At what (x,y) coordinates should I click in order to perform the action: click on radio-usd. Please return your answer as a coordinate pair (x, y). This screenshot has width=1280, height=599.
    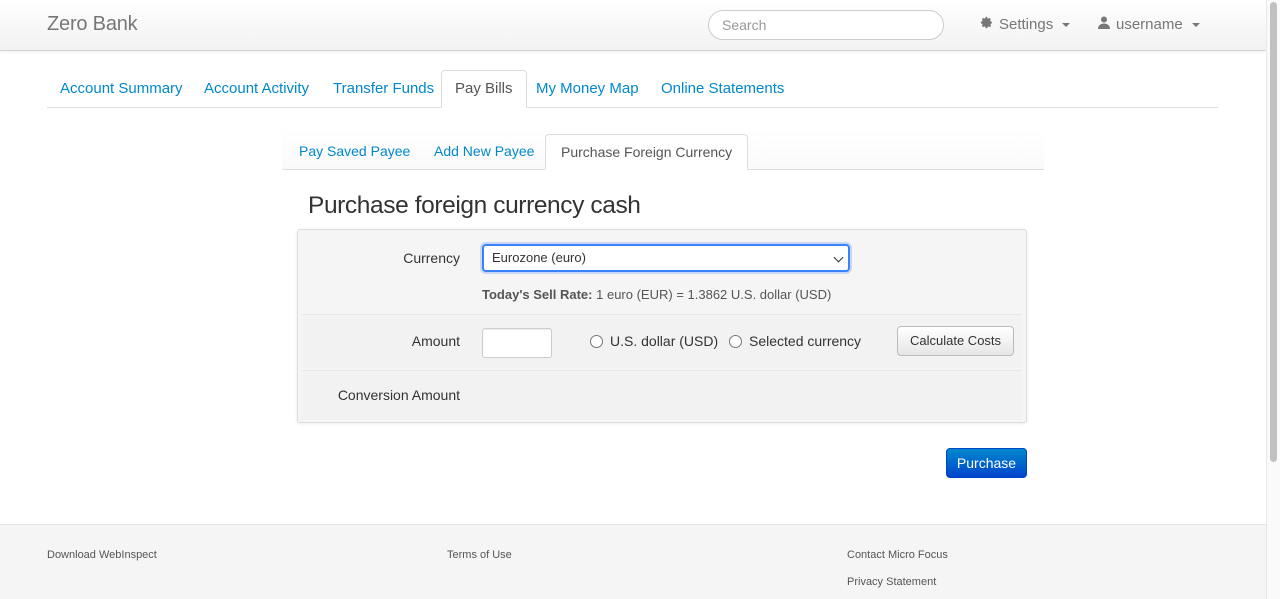
    Looking at the image, I should click on (596, 341).